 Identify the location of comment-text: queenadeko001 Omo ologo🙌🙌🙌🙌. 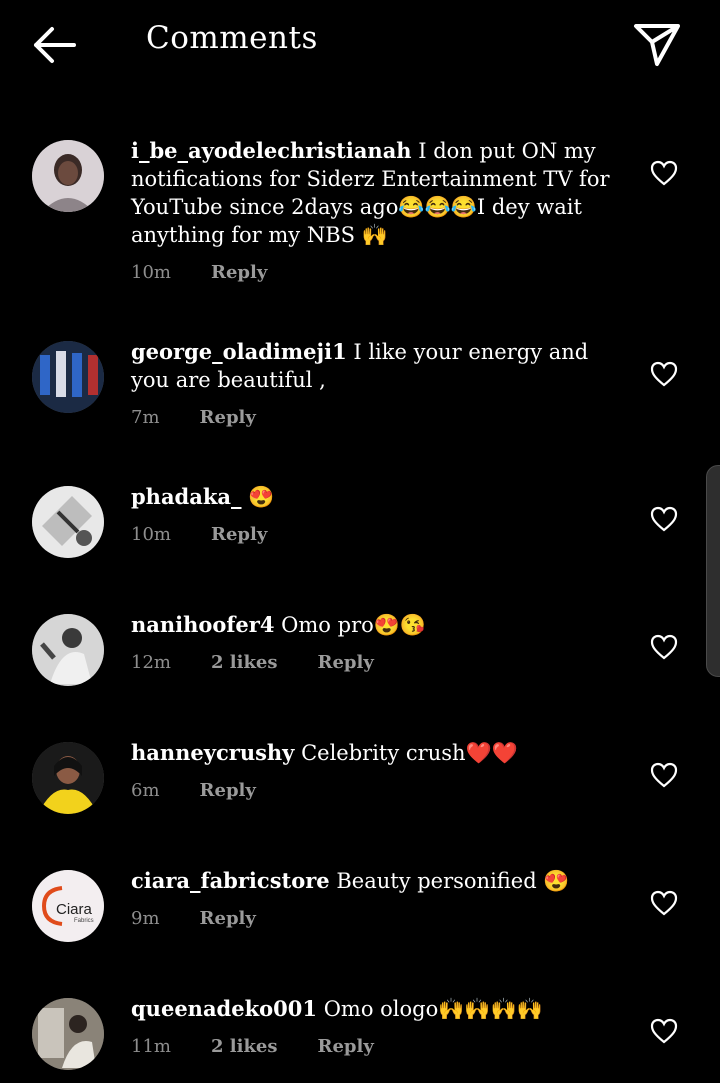
(376, 1009).